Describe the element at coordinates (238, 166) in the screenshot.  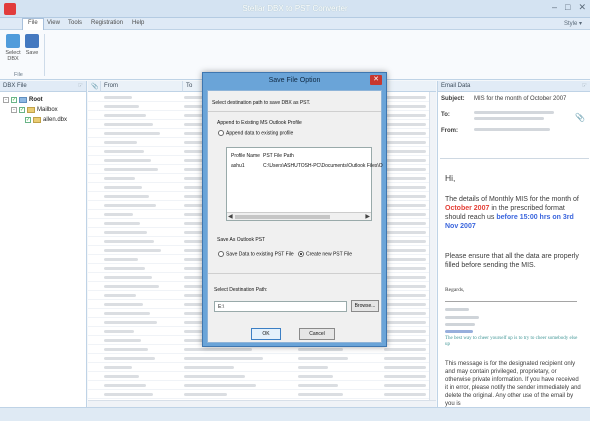
I see `row-profile-name: ashu1` at that location.